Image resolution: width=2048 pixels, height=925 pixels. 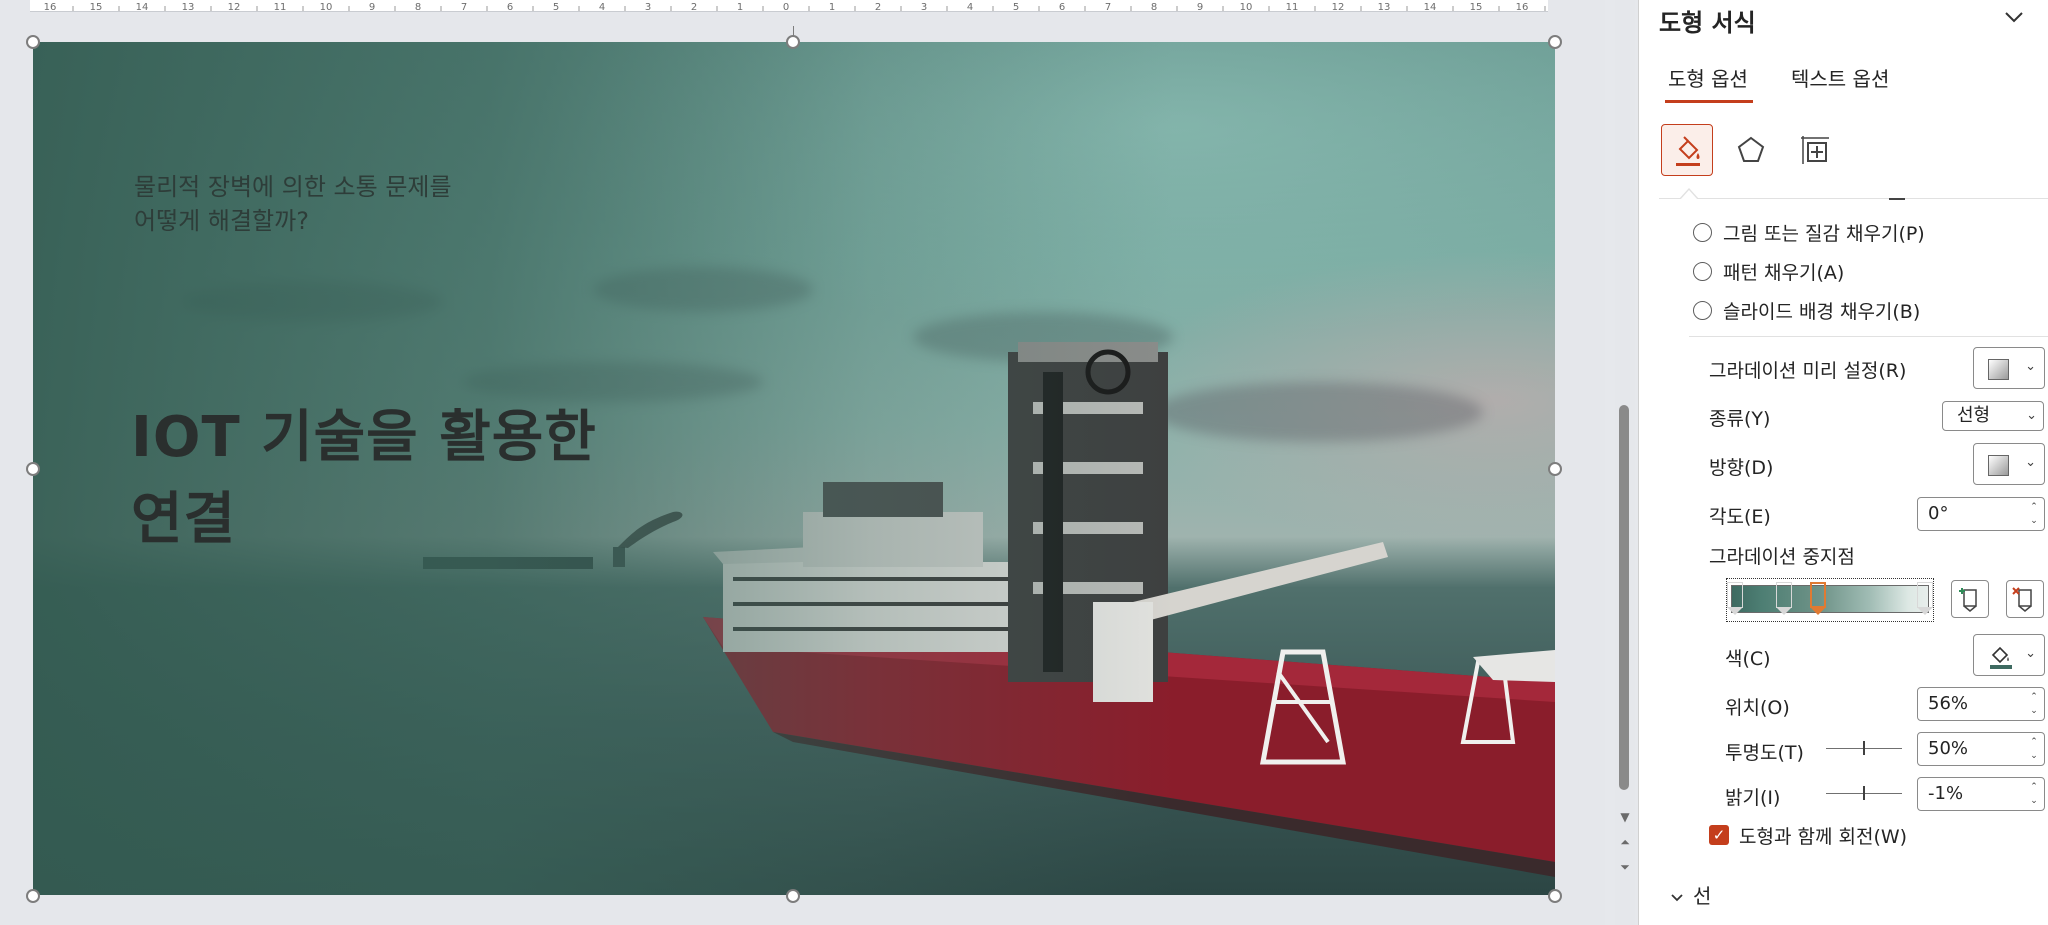 What do you see at coordinates (1809, 232) in the screenshot?
I see `radio-picture-texture-fill: 그림 또는 질감 채우기(P)` at bounding box center [1809, 232].